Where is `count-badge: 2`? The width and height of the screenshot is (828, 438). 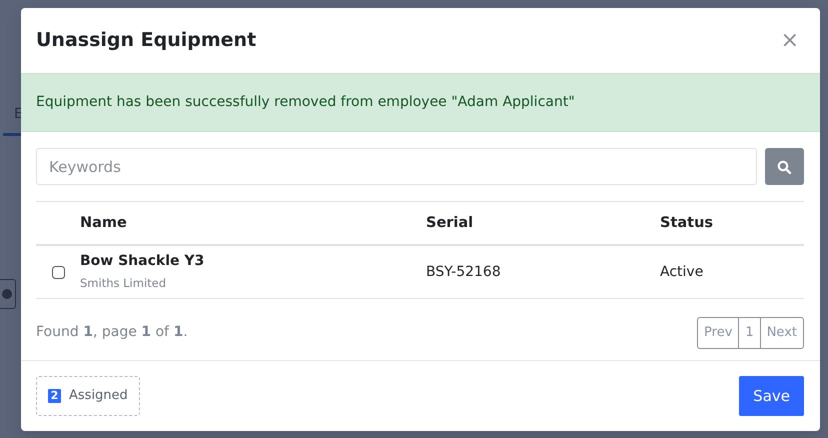
count-badge: 2 is located at coordinates (54, 396).